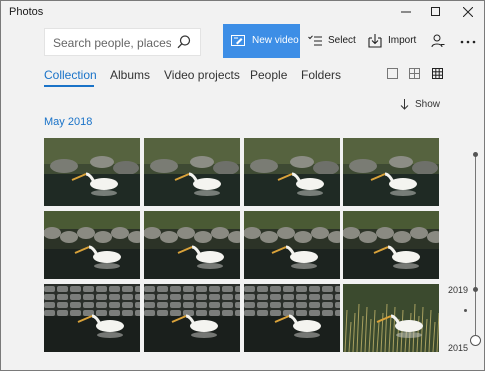  Describe the element at coordinates (238, 40) in the screenshot. I see `video-edit-icon` at that location.